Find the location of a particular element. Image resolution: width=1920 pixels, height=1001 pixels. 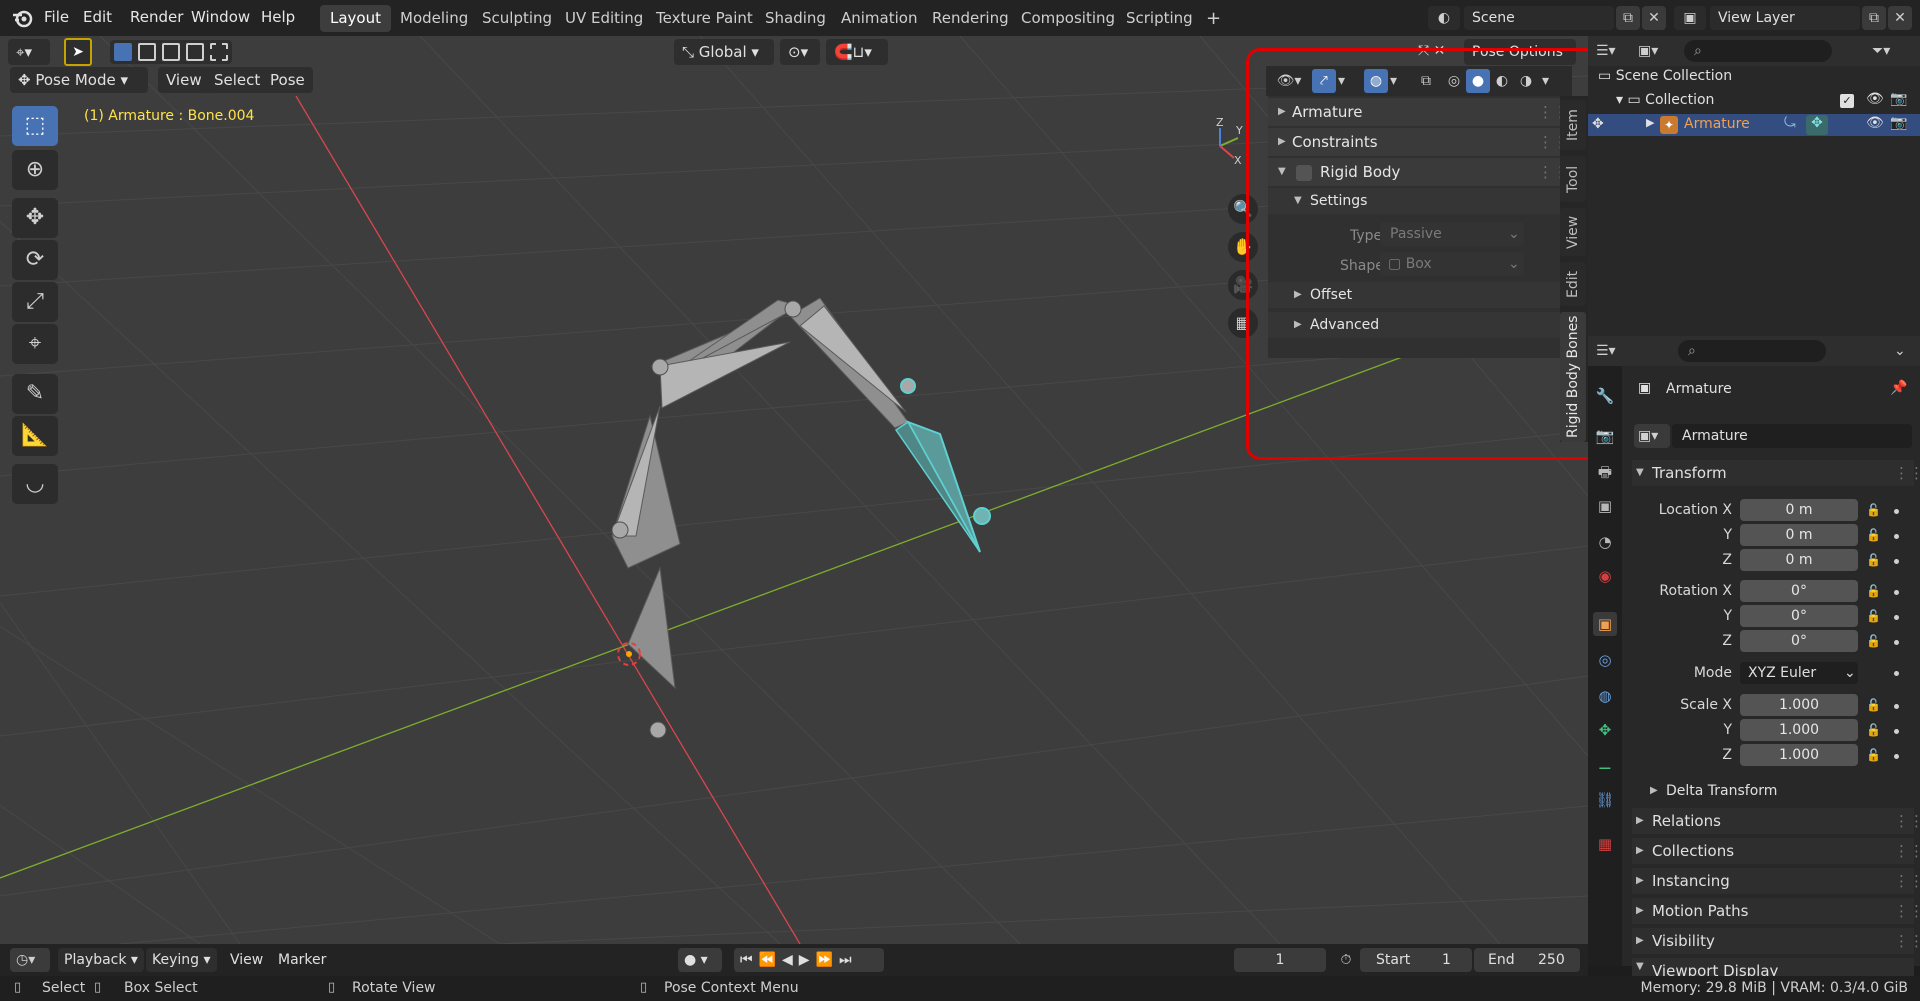

menu-keying: Keying ▾ is located at coordinates (181, 960).